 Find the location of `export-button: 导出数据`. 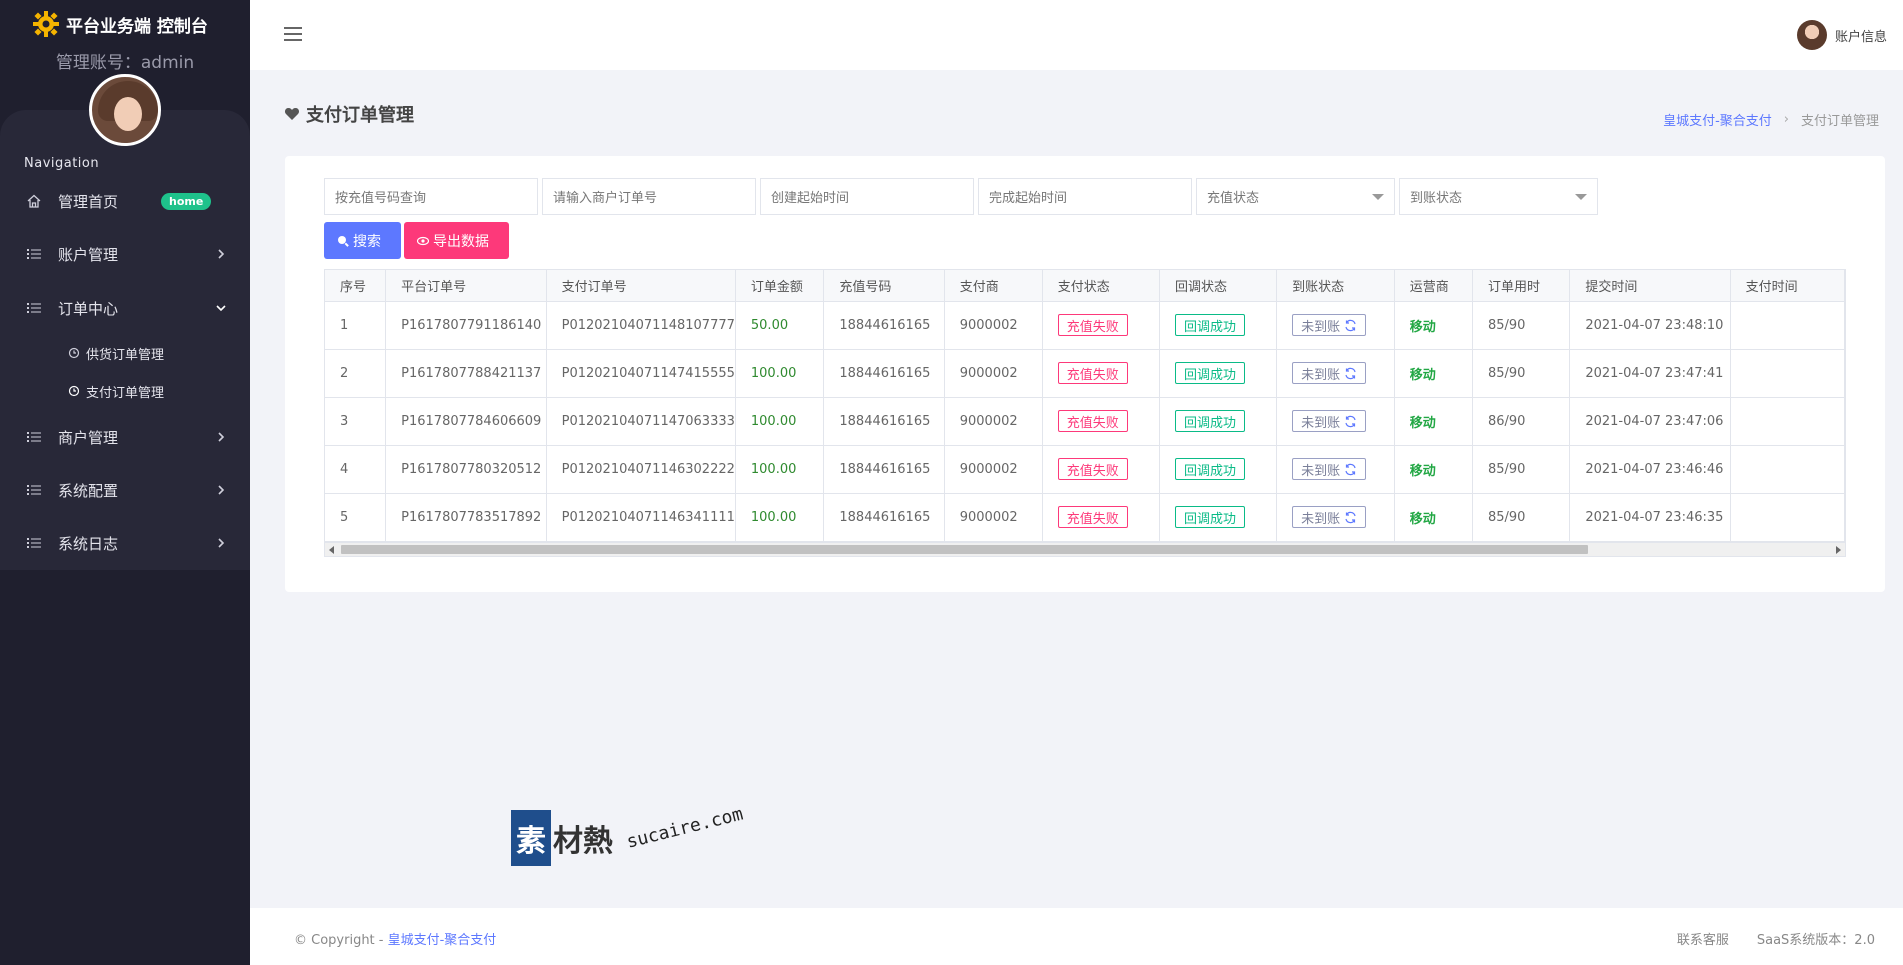

export-button: 导出数据 is located at coordinates (456, 240).